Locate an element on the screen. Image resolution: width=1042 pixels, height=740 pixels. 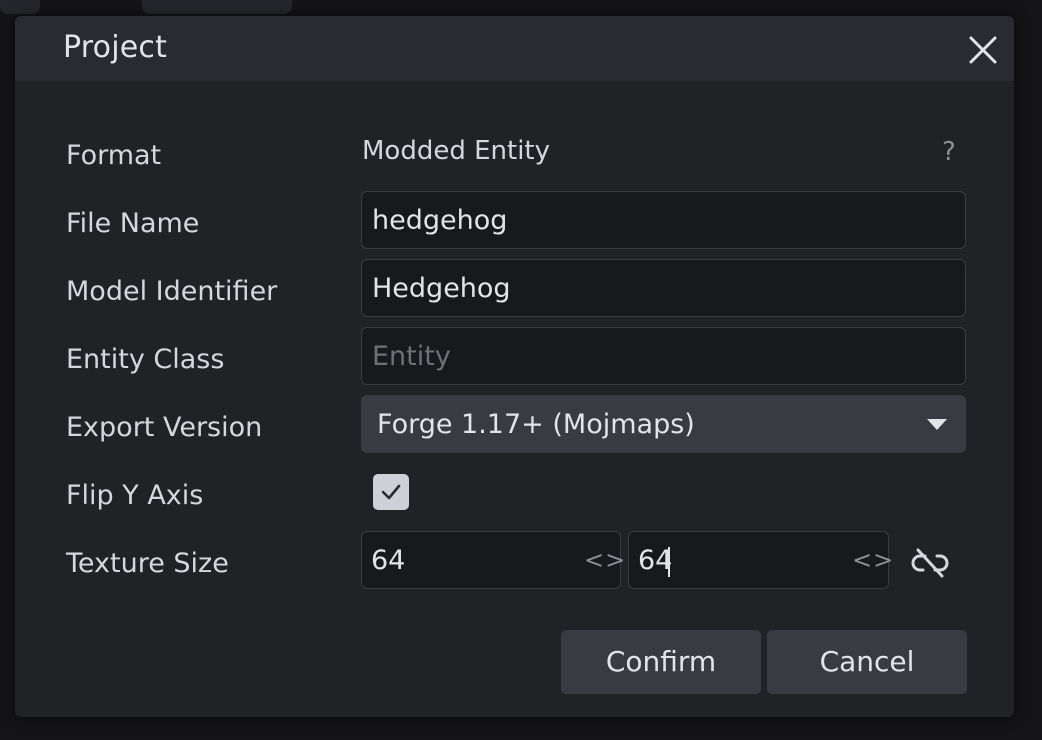
file-name-input is located at coordinates (663, 220).